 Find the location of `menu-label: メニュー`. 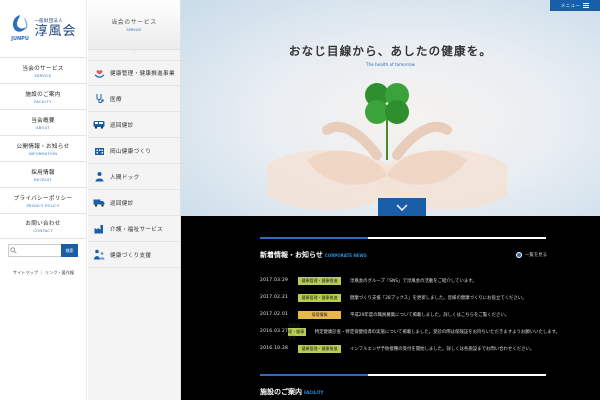

menu-label: メニュー is located at coordinates (570, 6).